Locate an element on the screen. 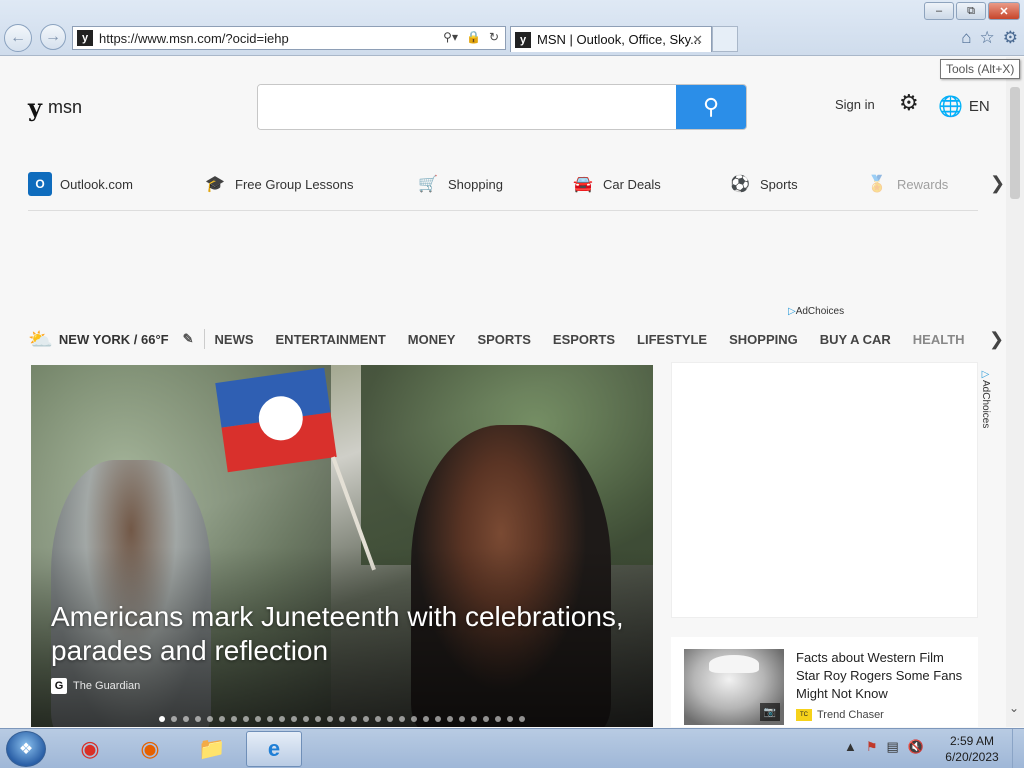 The image size is (1024, 768). nav-sports: SPORTS is located at coordinates (503, 339).